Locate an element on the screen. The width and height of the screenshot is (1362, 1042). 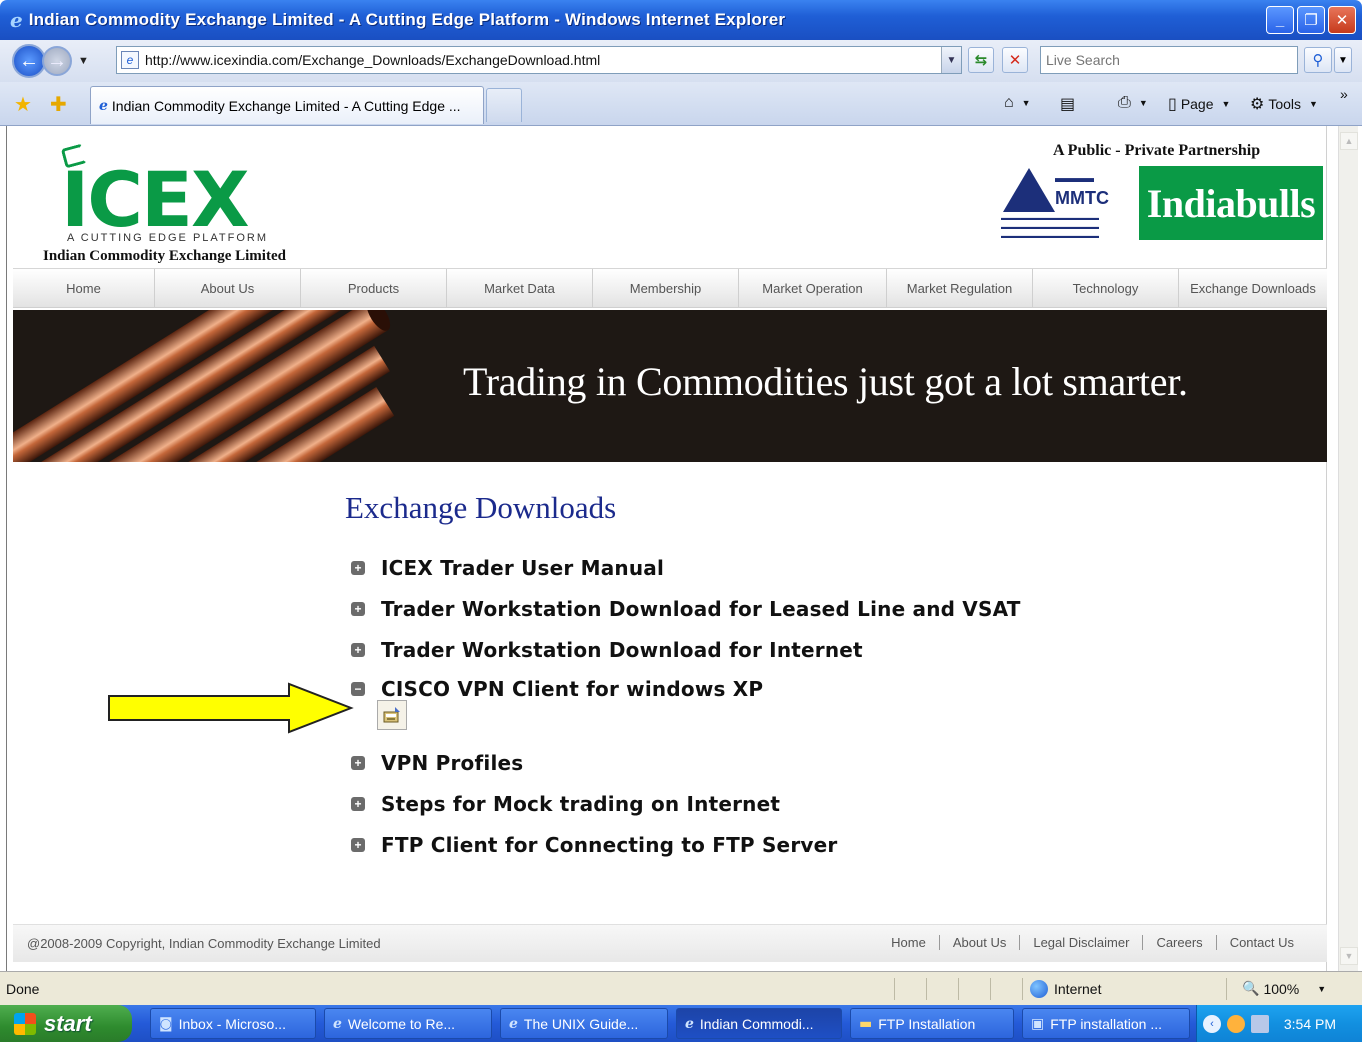
feeds-button: ▤ is located at coordinates (1067, 104).